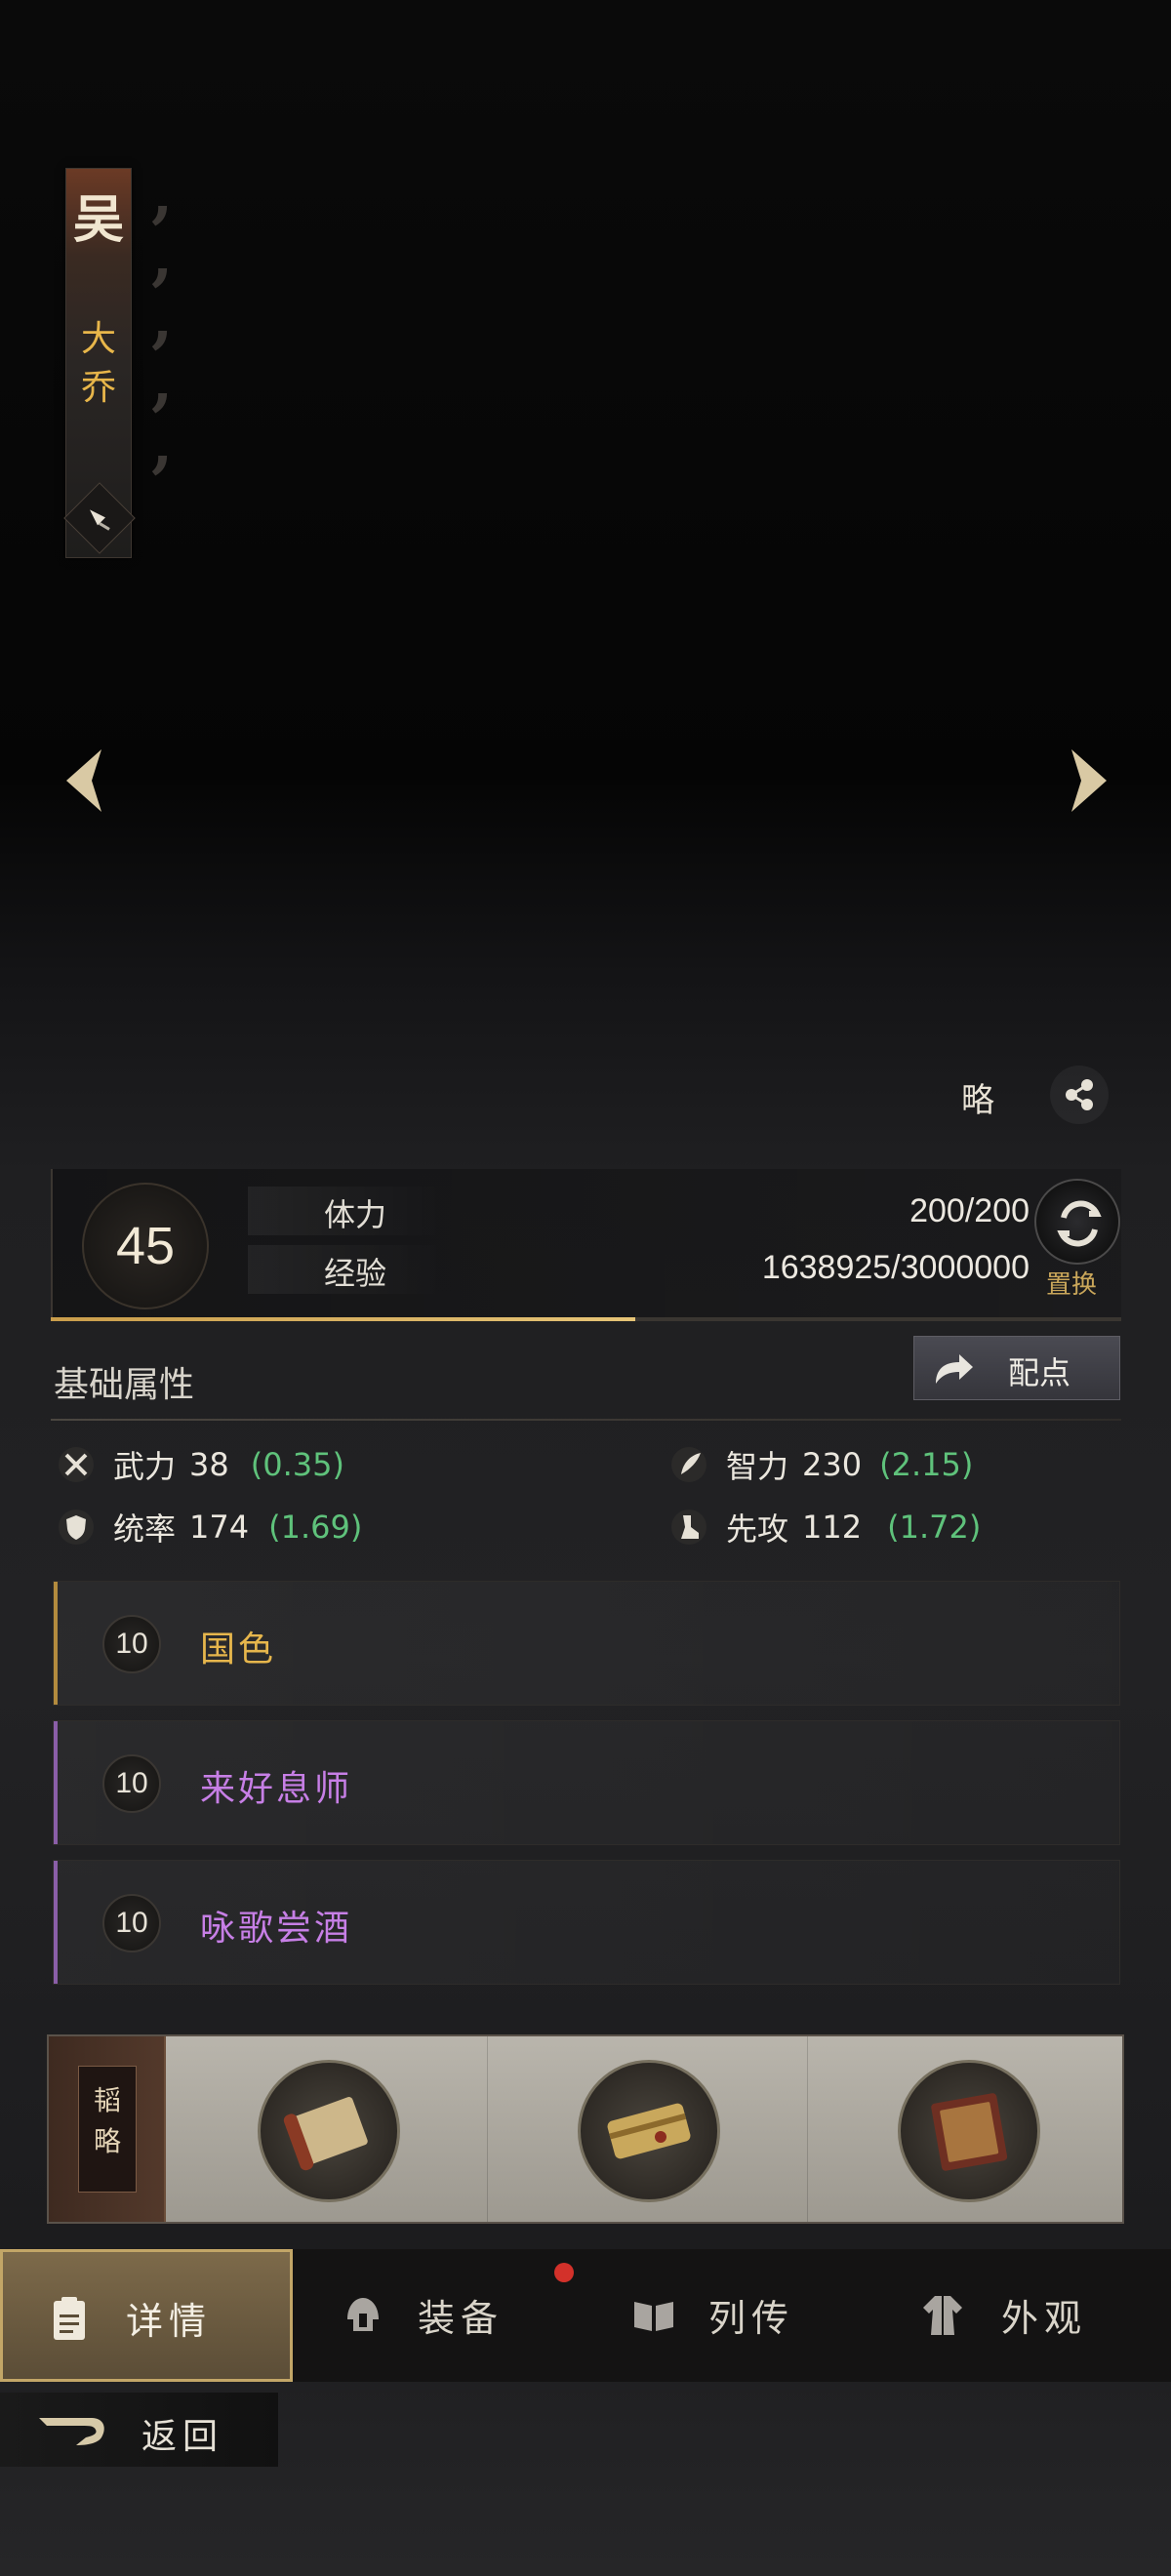 The width and height of the screenshot is (1171, 2576). I want to click on replace-button, so click(1077, 1222).